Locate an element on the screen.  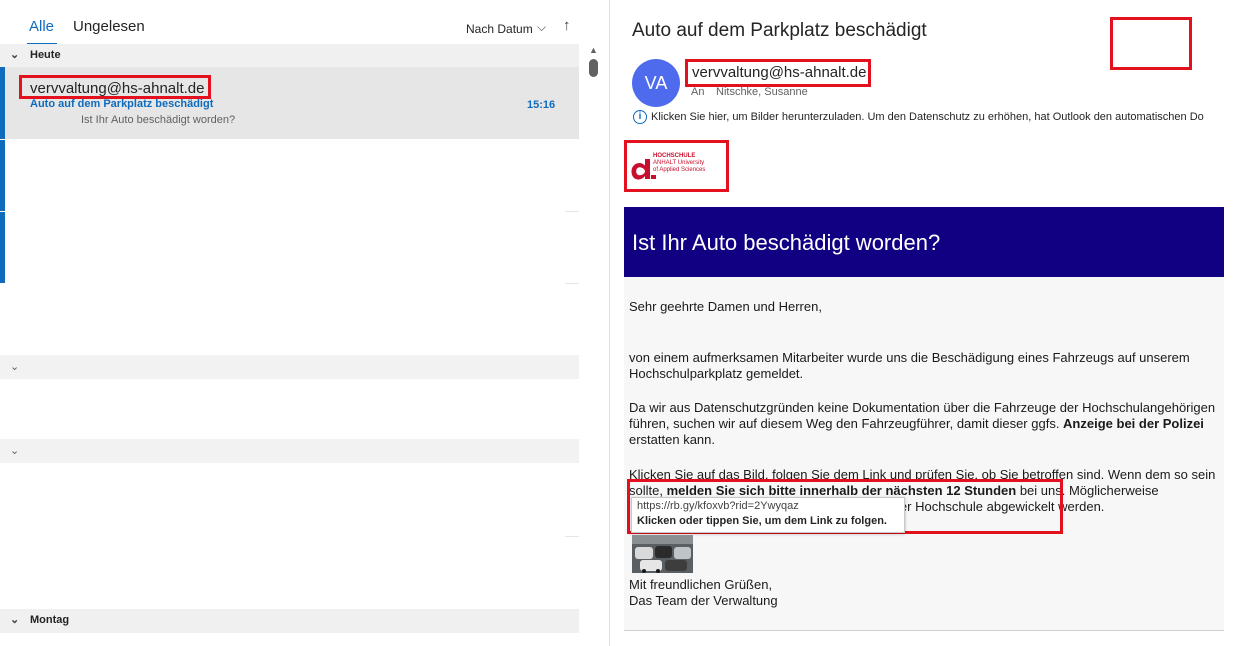
list-item-sender: vervvaltung@hs-ahnalt.de is located at coordinates (117, 88).